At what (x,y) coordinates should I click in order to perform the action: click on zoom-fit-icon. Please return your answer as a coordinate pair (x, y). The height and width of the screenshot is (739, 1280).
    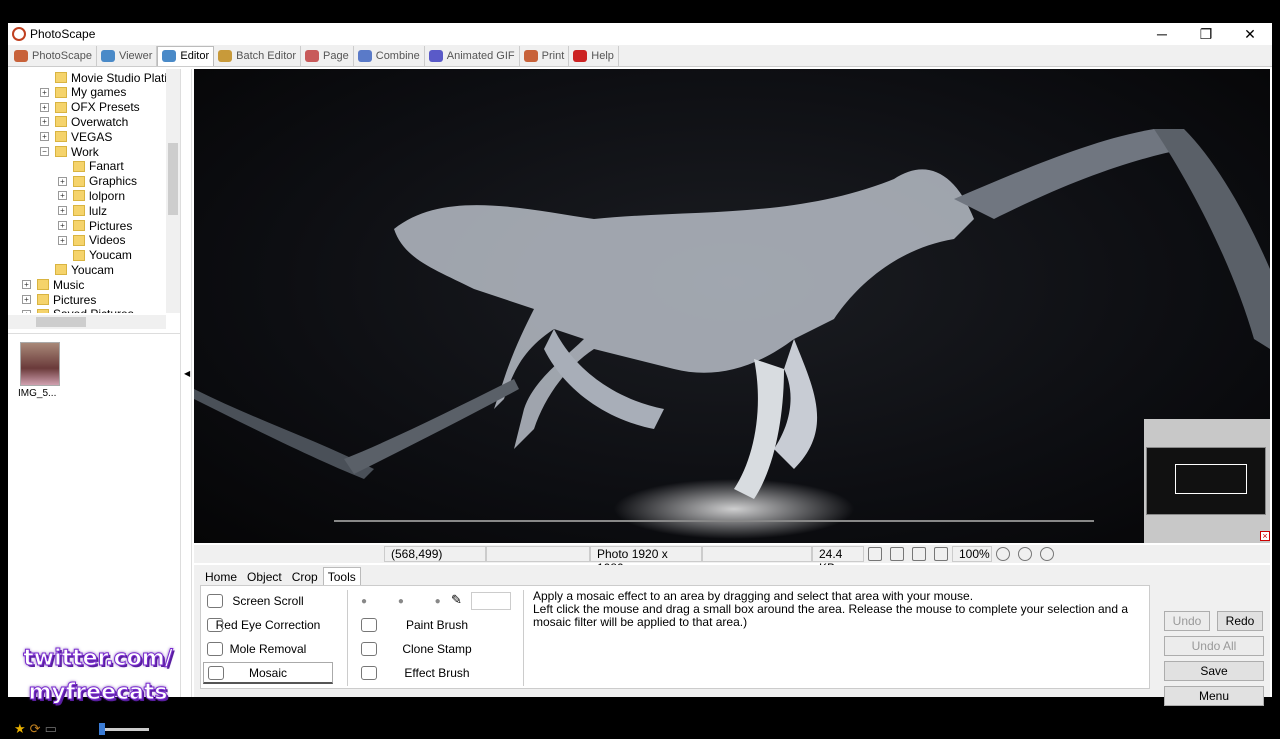
    Looking at the image, I should click on (941, 554).